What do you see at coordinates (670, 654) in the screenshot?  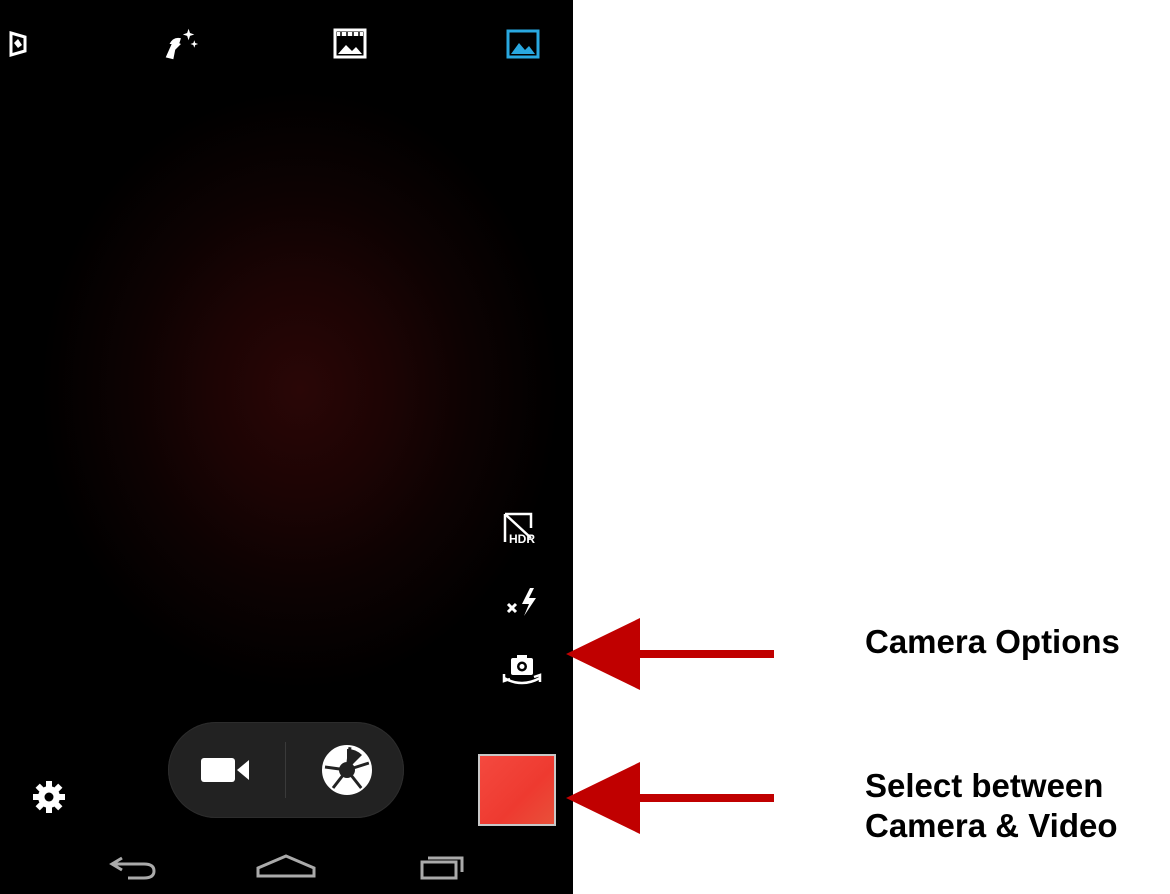 I see `camera-options-arrow` at bounding box center [670, 654].